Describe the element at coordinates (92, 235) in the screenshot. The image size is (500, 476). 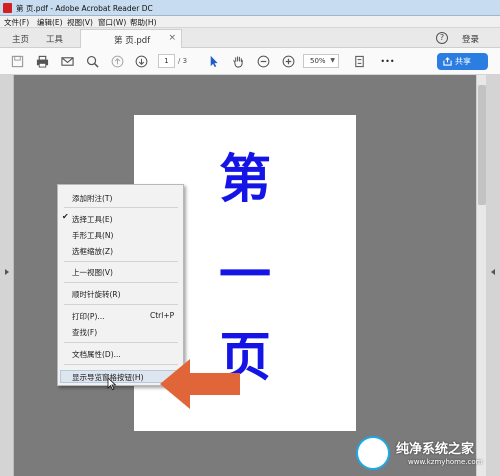
I see `menu-item-hand-tool: 手形工具(N)` at that location.